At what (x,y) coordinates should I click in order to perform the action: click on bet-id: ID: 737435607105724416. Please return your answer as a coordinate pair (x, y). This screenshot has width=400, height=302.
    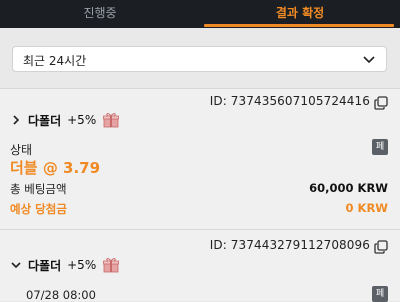
    Looking at the image, I should click on (289, 101).